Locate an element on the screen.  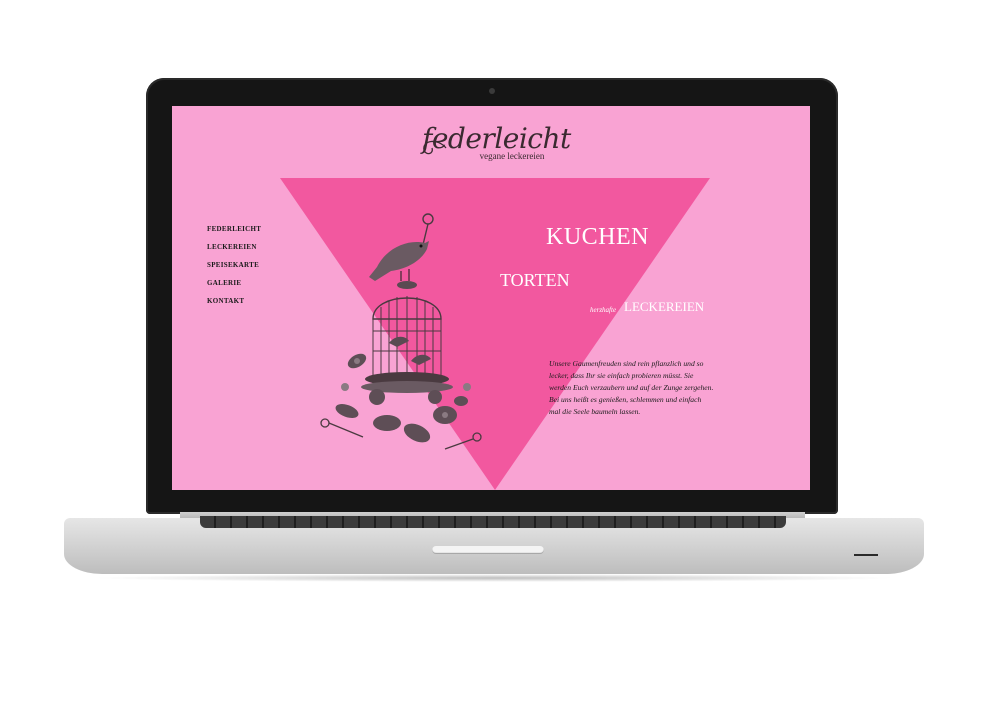
hero-tagline: LECKEREIEN is located at coordinates (664, 306).